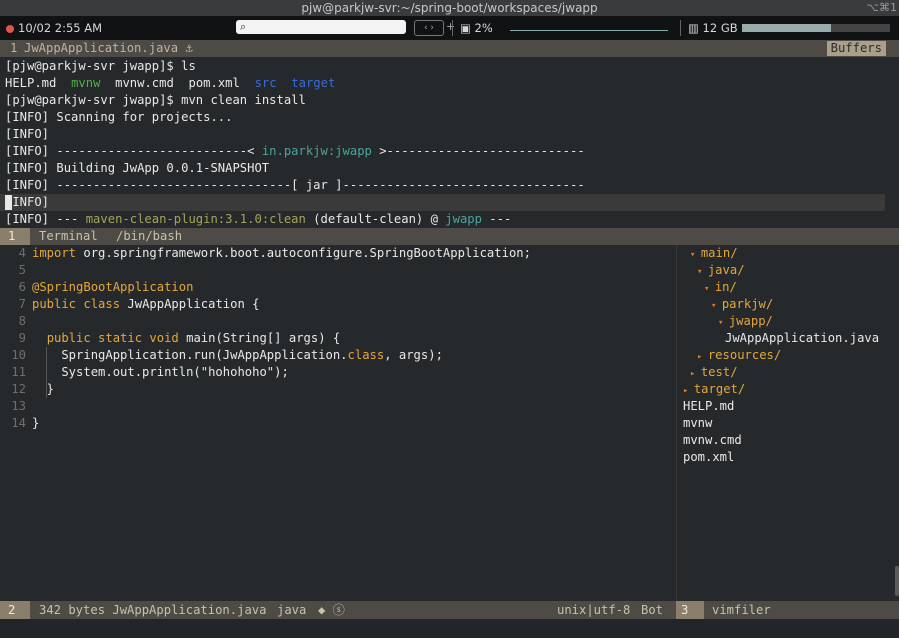 The height and width of the screenshot is (638, 899). Describe the element at coordinates (335, 270) in the screenshot. I see `code-line: 5` at that location.